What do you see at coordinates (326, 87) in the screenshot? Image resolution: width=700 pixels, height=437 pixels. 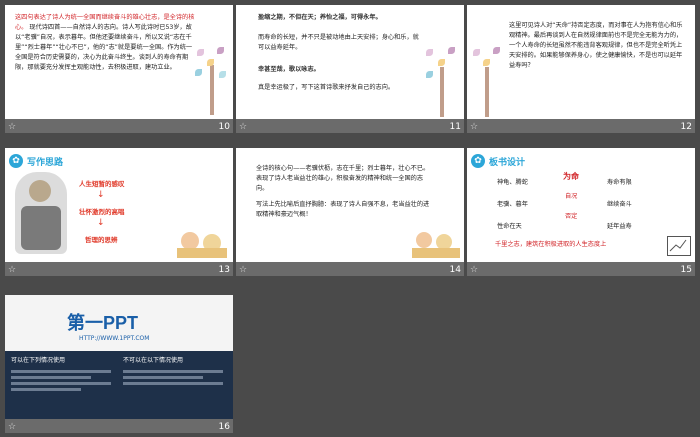 I see `slide-11-line-4: 真是幸运极了，写下这首诗歌来抒发自己的志向。` at bounding box center [326, 87].